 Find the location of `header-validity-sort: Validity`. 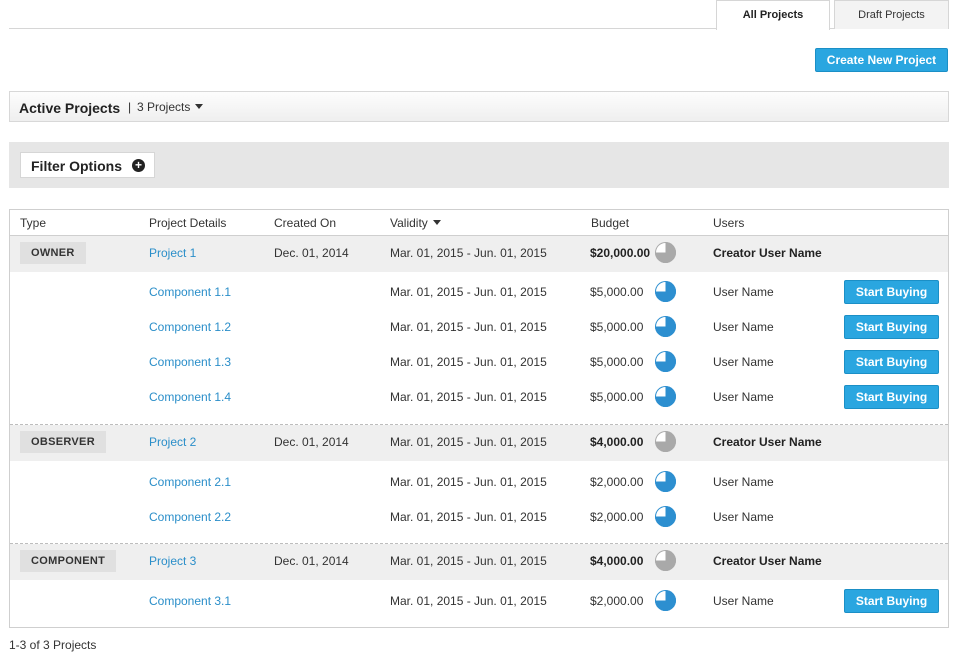

header-validity-sort: Validity is located at coordinates (415, 223).